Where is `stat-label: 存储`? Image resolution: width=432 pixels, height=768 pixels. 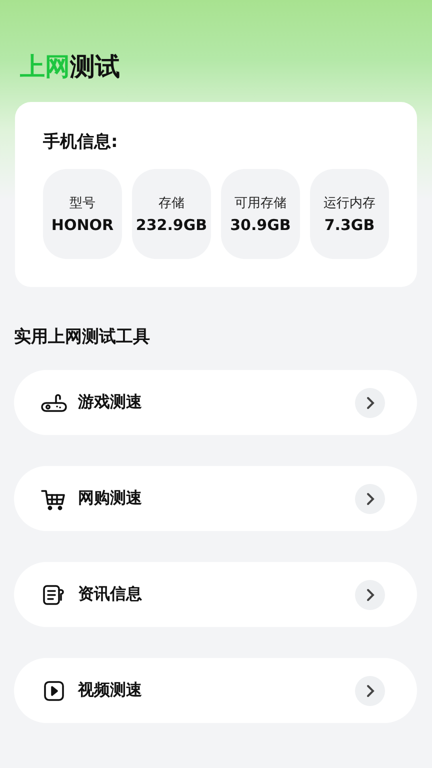 stat-label: 存储 is located at coordinates (171, 203).